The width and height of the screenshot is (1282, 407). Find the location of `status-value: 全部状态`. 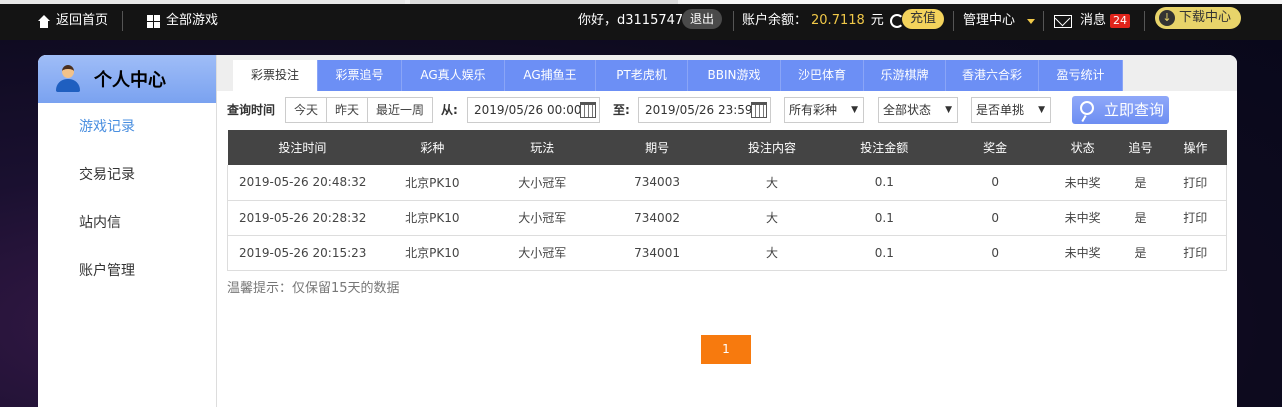

status-value: 全部状态 is located at coordinates (907, 110).